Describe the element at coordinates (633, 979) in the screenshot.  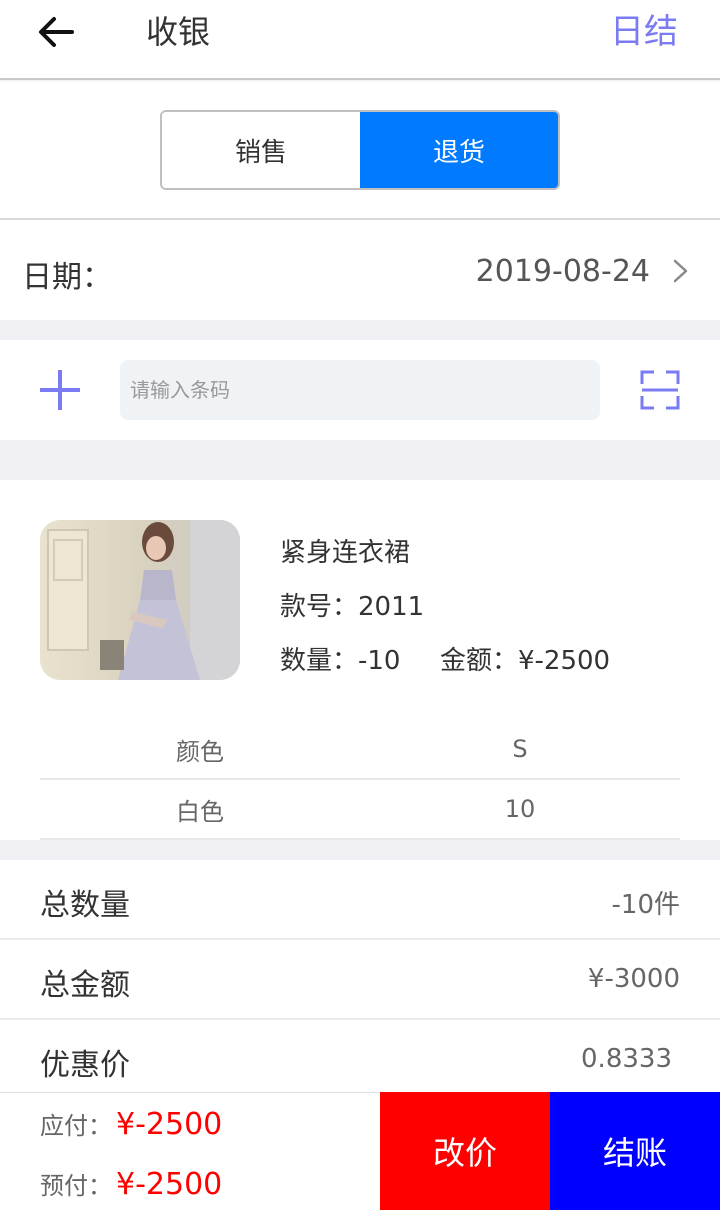
I see `total-amount-value: ¥-3000` at that location.